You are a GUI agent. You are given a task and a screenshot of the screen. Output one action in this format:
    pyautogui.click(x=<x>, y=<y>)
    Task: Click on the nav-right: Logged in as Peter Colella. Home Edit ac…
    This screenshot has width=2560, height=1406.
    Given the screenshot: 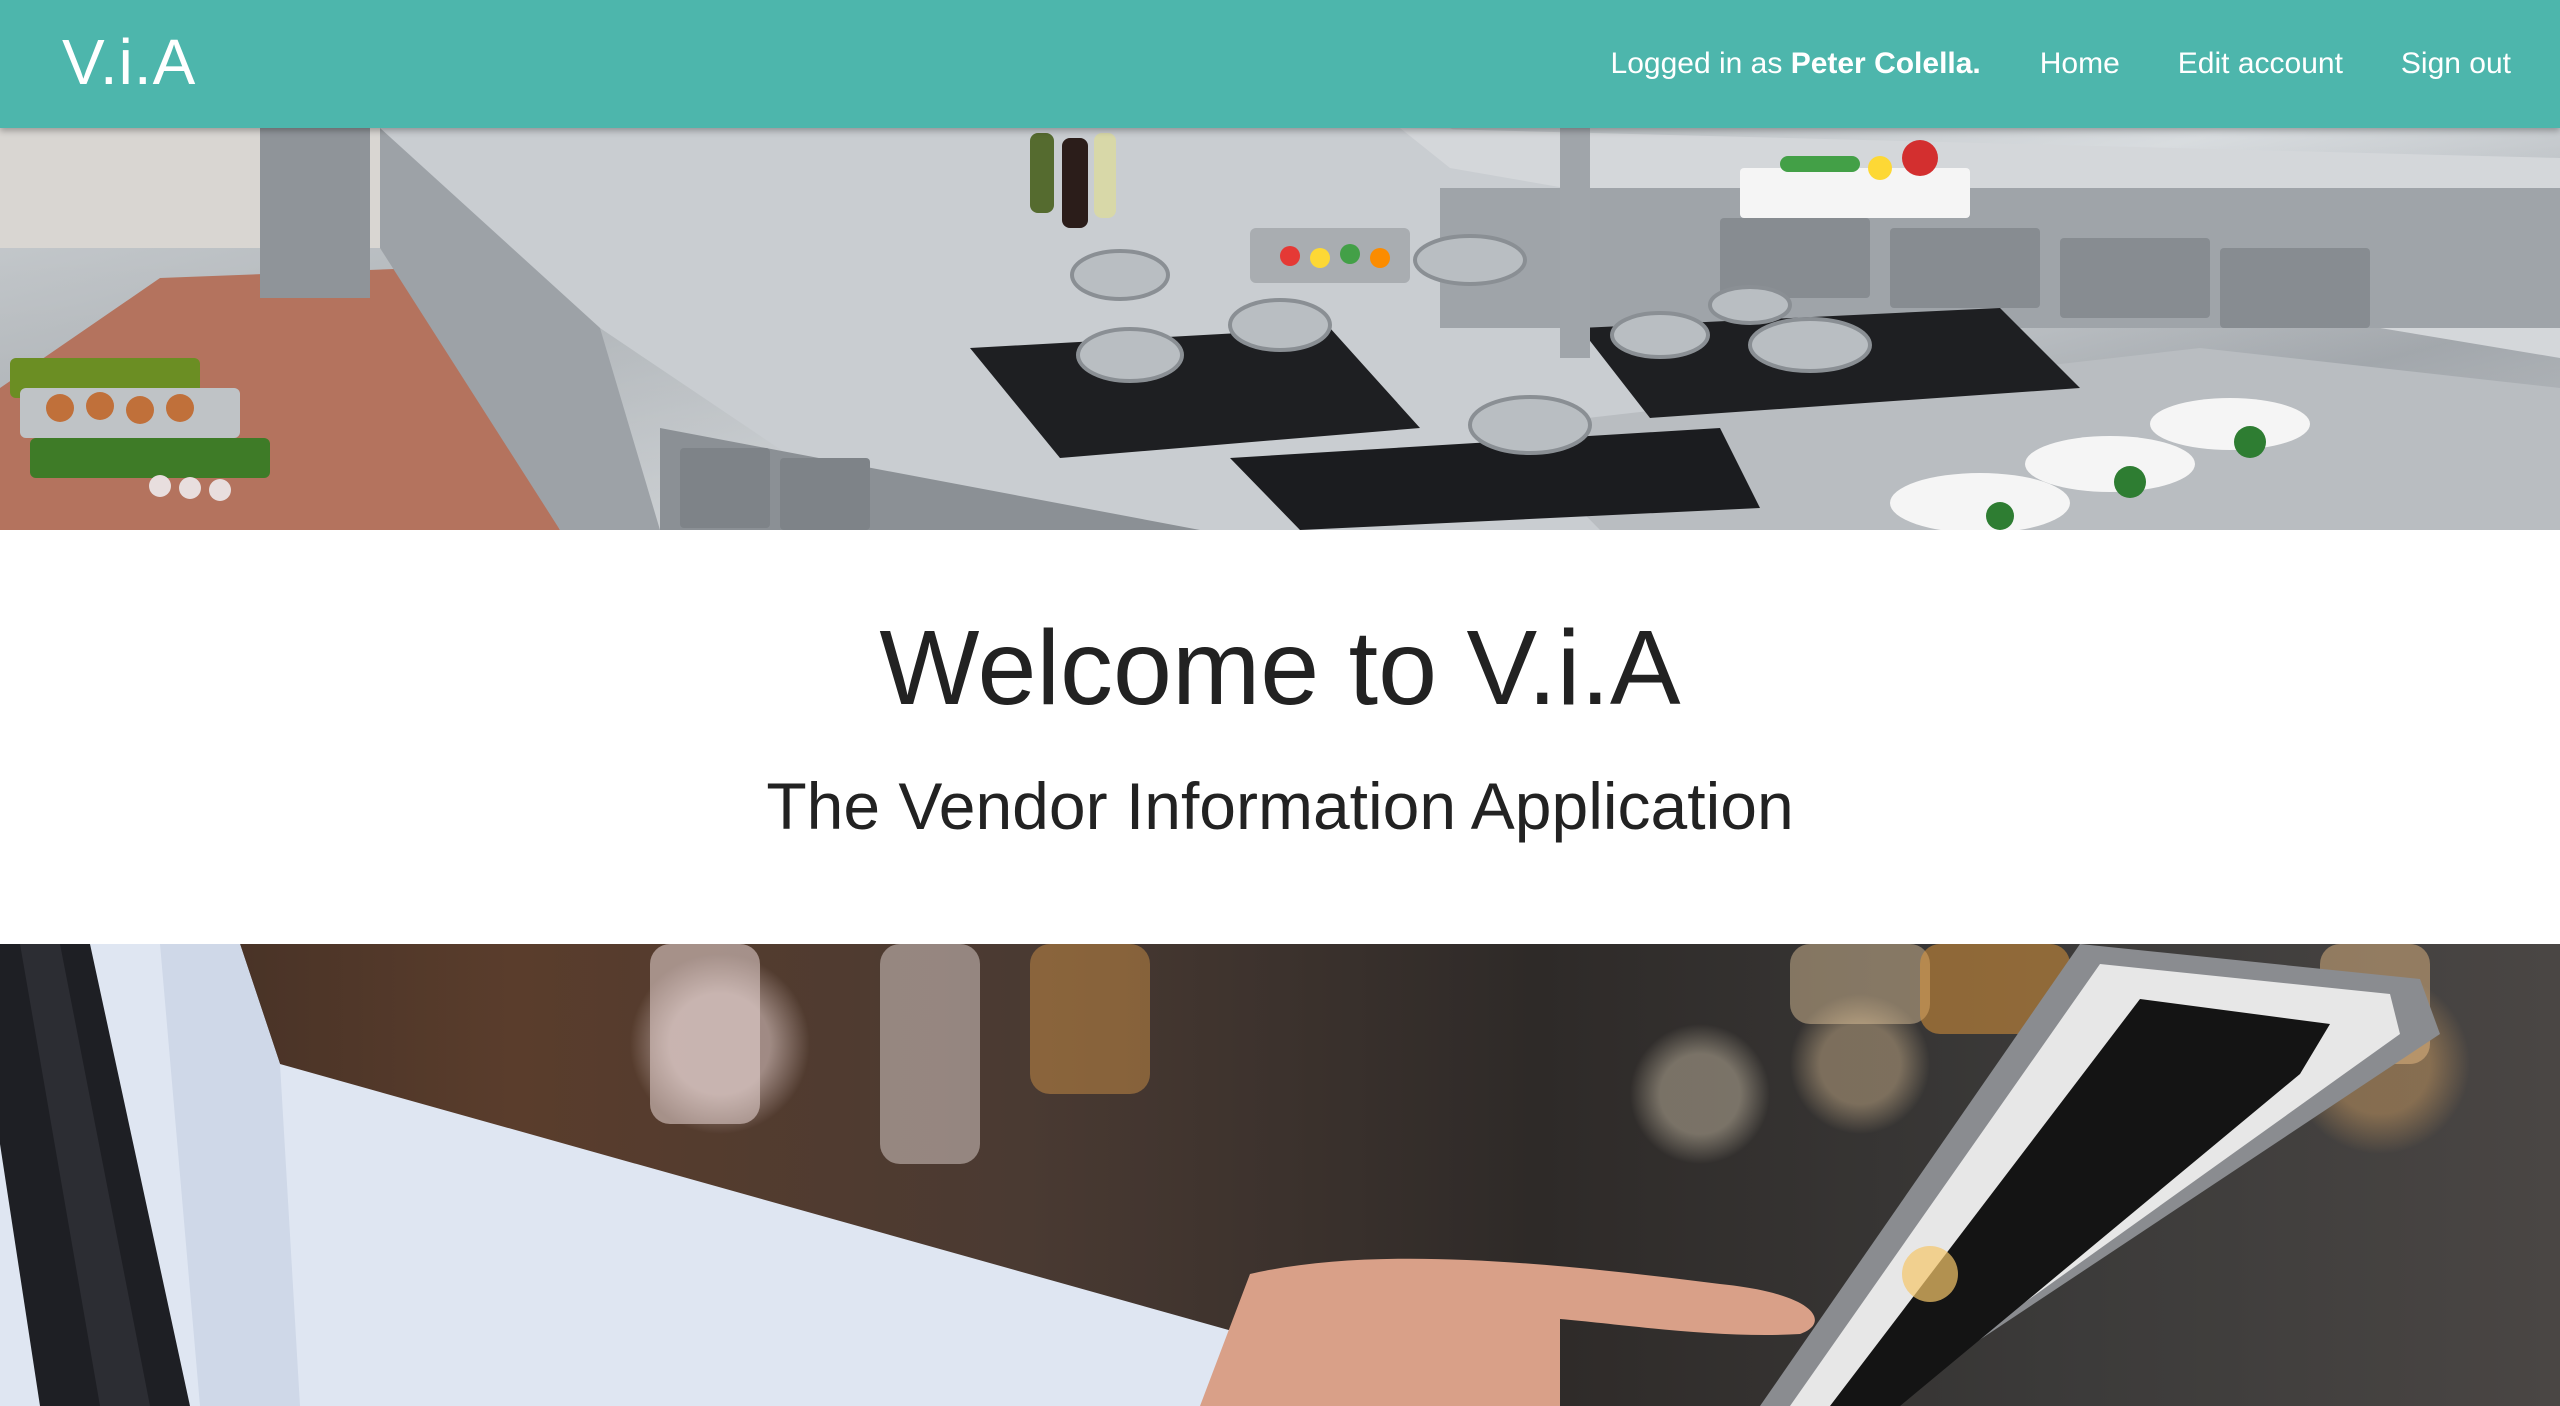 What is the action you would take?
    pyautogui.click(x=2075, y=64)
    